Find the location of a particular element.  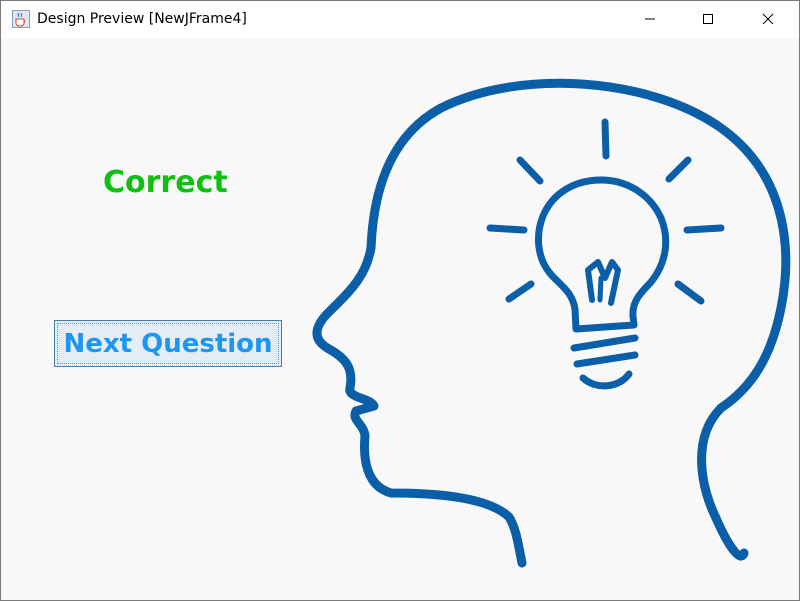

close-button is located at coordinates (768, 19).